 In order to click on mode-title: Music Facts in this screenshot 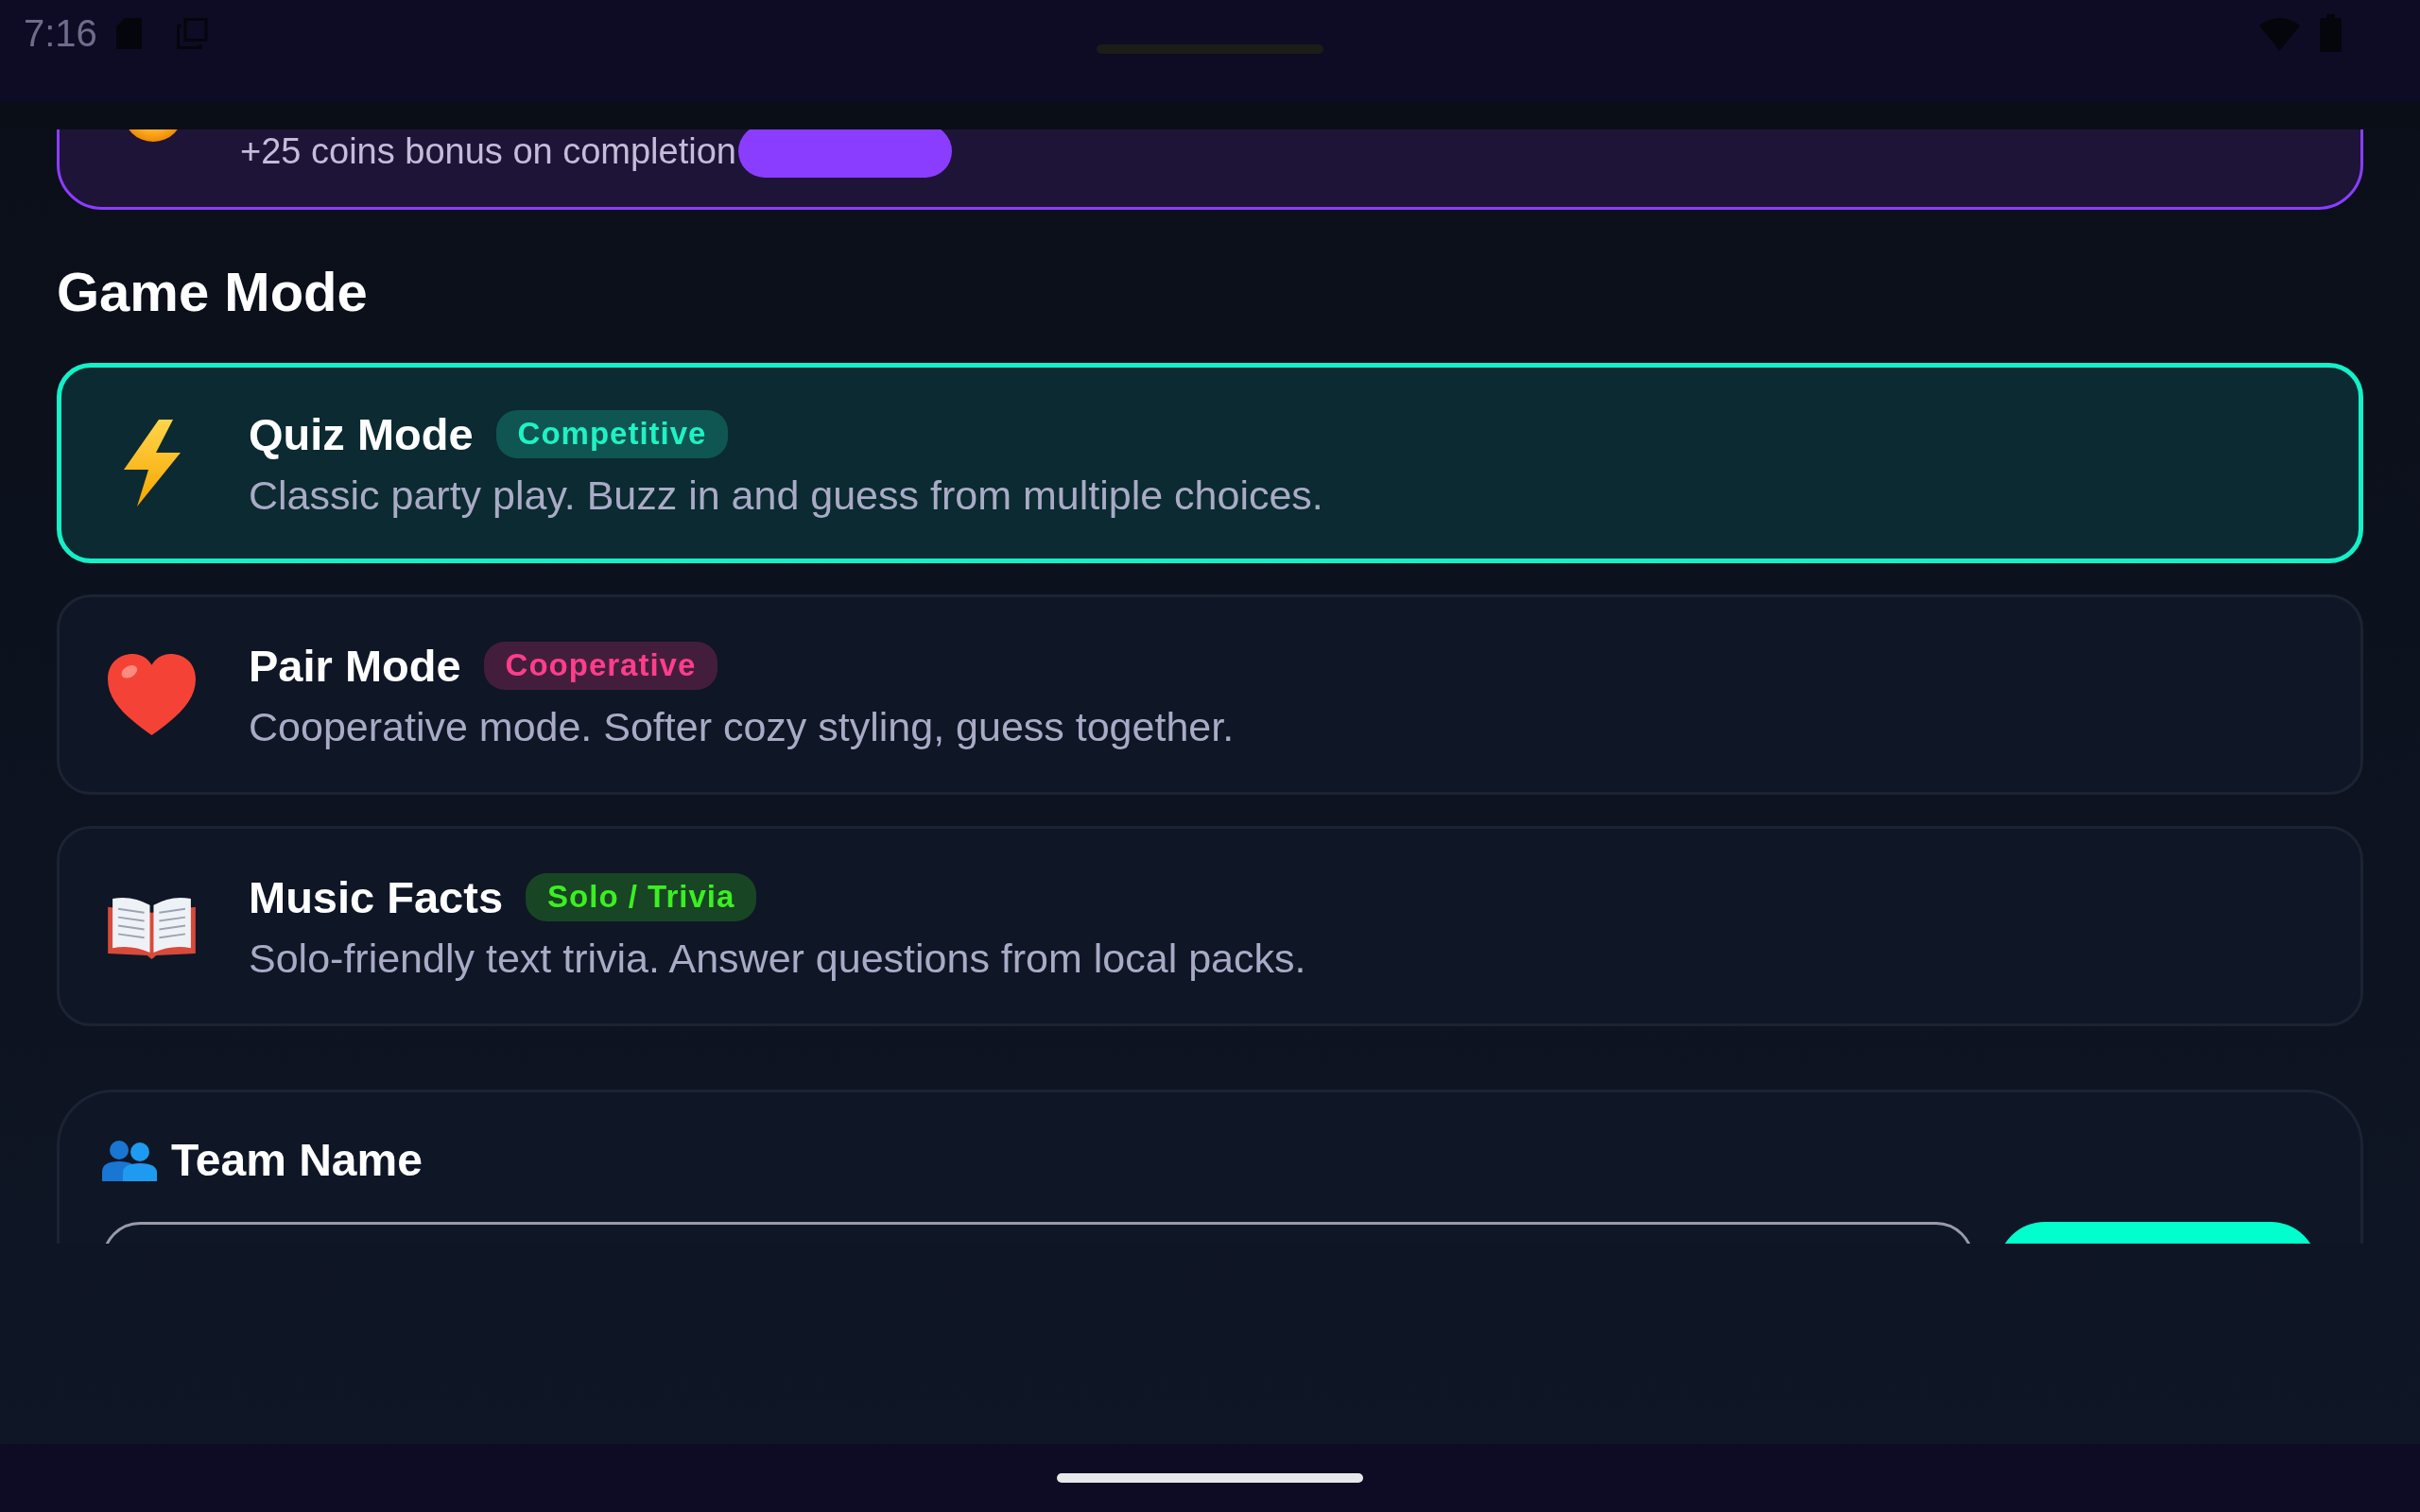, I will do `click(376, 896)`.